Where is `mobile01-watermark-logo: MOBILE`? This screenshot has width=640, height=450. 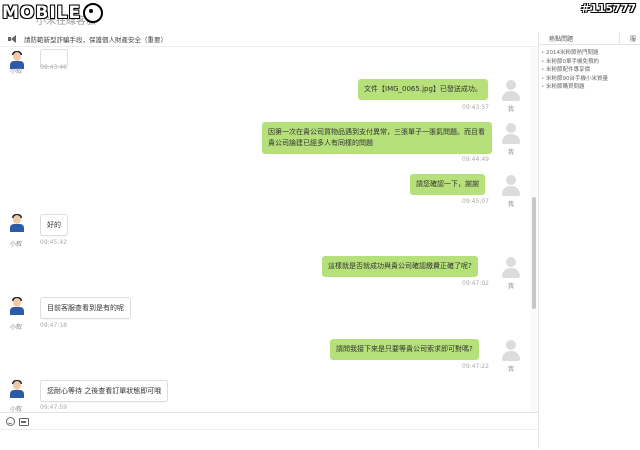
mobile01-watermark-logo: MOBILE is located at coordinates (53, 13).